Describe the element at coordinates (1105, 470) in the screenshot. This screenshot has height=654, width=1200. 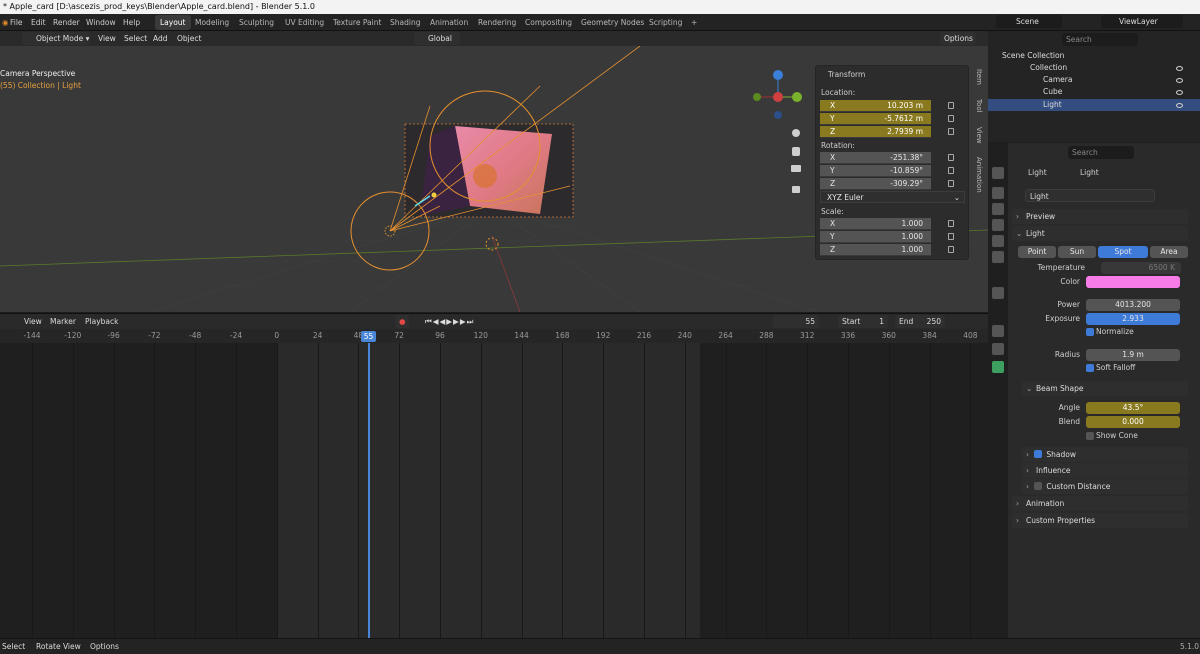
I see `influence-section: › Influence` at that location.